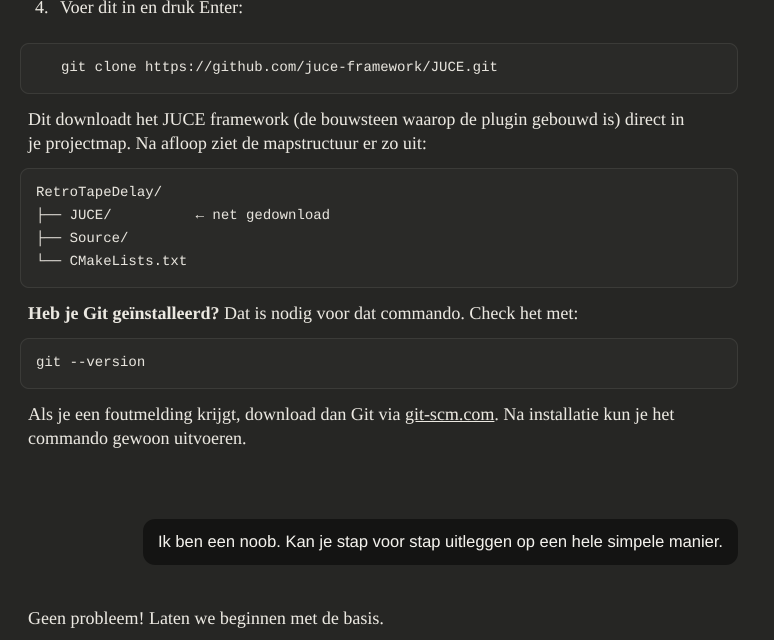 The image size is (774, 640). What do you see at coordinates (99, 193) in the screenshot?
I see `code-line: RetroTapeDelay/` at bounding box center [99, 193].